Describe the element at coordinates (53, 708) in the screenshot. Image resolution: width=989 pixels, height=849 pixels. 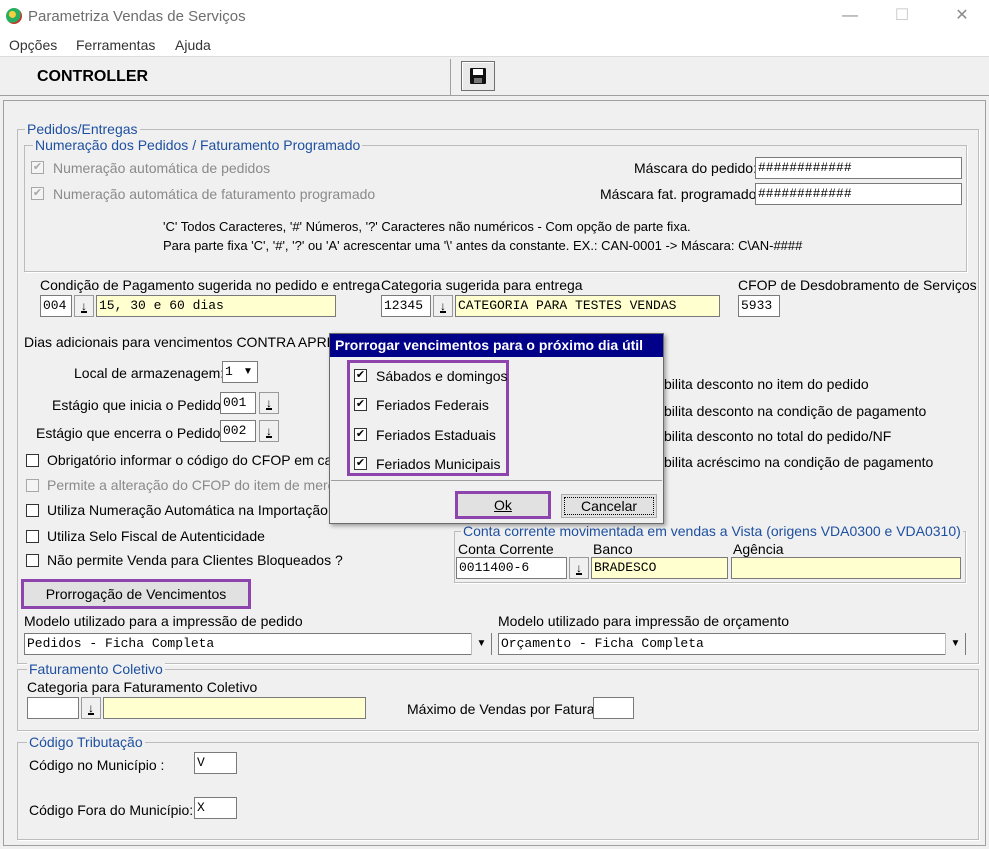
I see `coletivo-categoria-code-field` at that location.